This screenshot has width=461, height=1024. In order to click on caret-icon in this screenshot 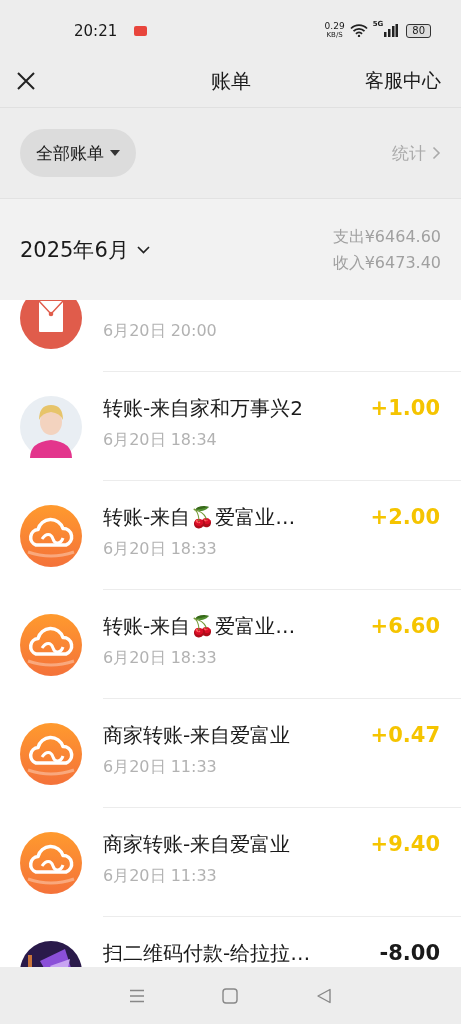, I will do `click(115, 153)`.